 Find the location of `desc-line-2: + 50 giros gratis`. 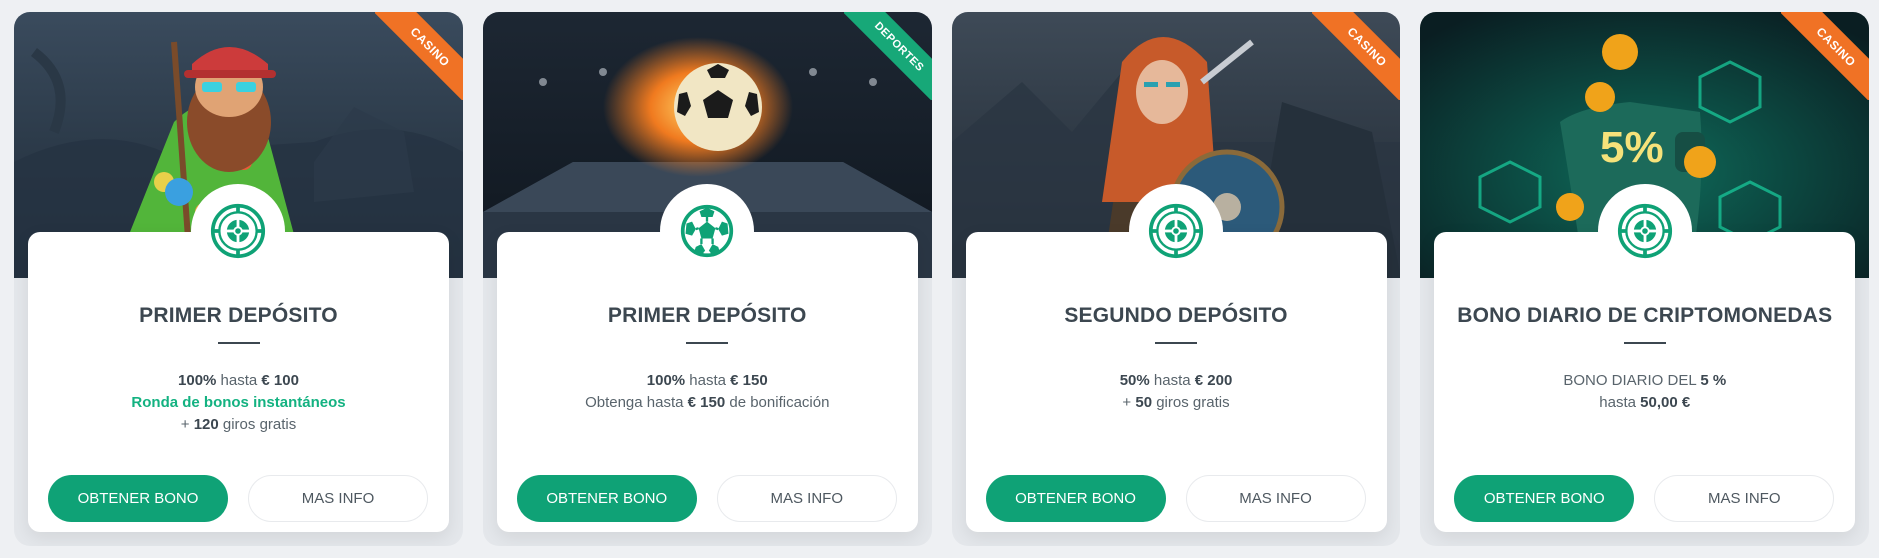

desc-line-2: + 50 giros gratis is located at coordinates (1176, 402).